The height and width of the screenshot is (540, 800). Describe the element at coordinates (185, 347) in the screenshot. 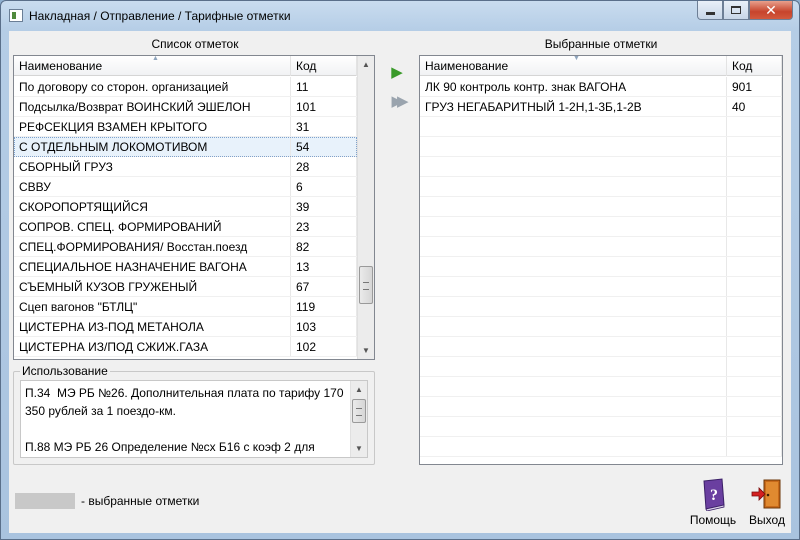

I see `table-row: ЦИСТЕРНА ИЗ/ПОД СЖИЖ.ГАЗА 102` at that location.